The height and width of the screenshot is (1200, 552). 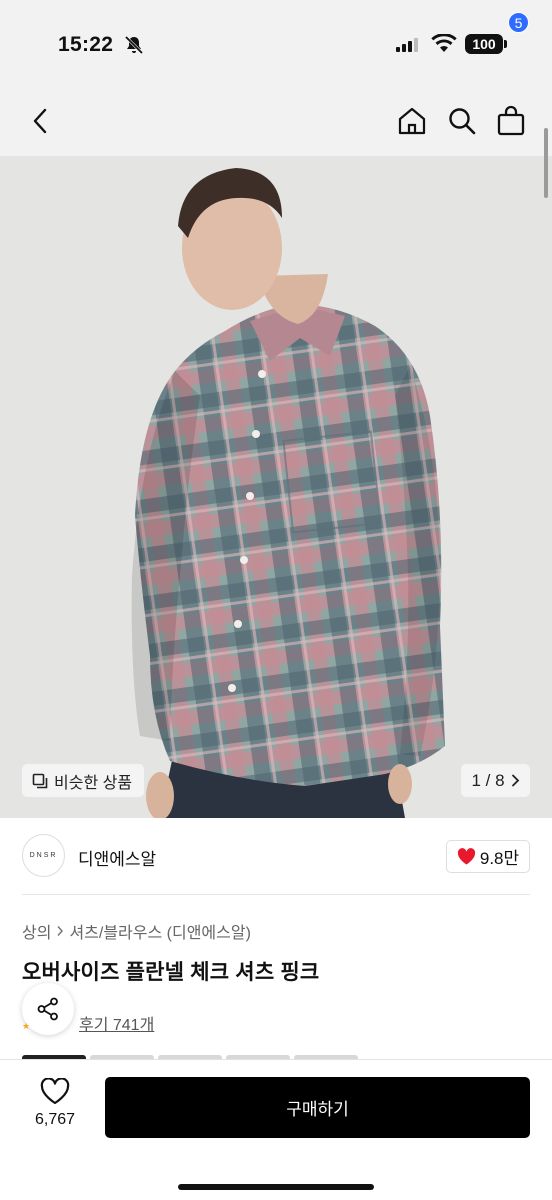 I want to click on cart-button, so click(x=511, y=121).